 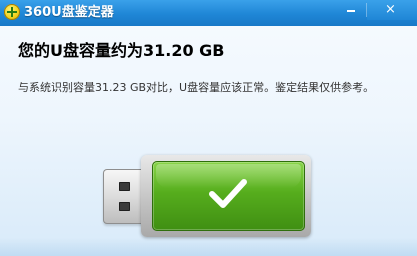 What do you see at coordinates (228, 193) in the screenshot?
I see `checkmark-icon` at bounding box center [228, 193].